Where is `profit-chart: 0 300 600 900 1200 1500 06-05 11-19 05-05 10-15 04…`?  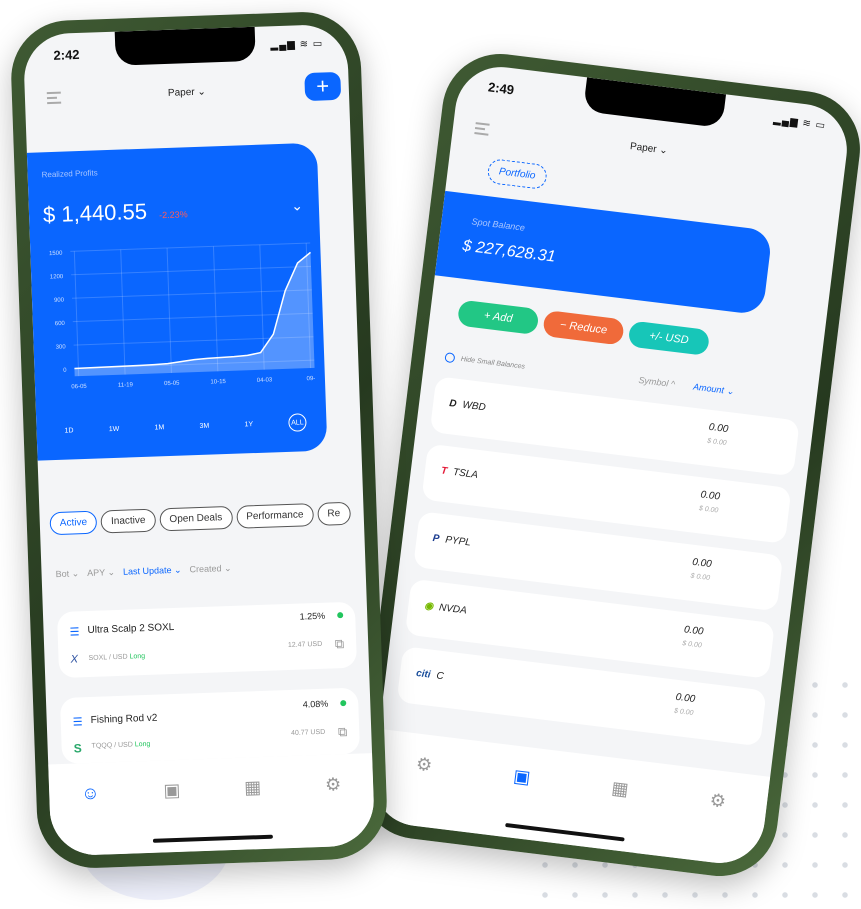
profit-chart: 0 300 600 900 1200 1500 06-05 11-19 05-05 10-15 04… is located at coordinates (182, 316).